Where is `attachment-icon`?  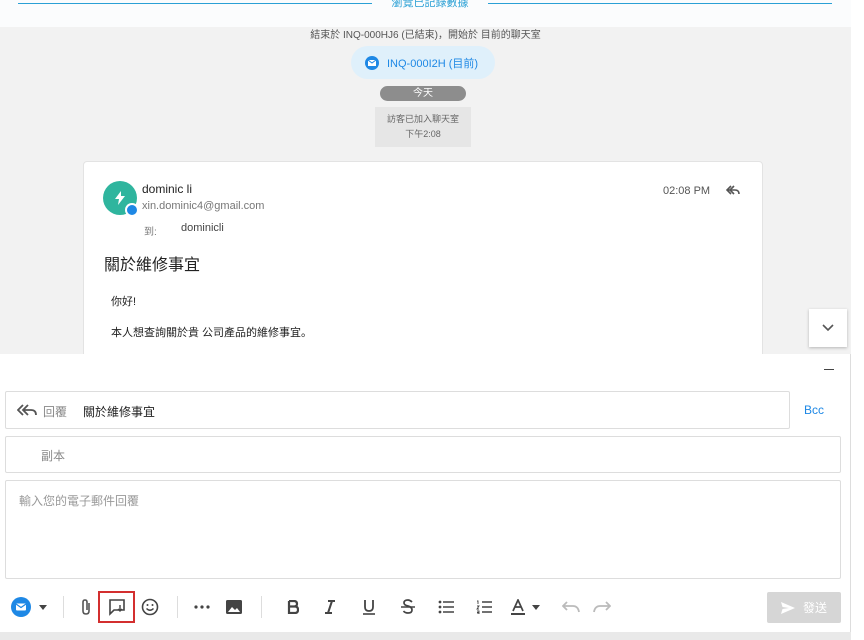
attachment-icon is located at coordinates (86, 607).